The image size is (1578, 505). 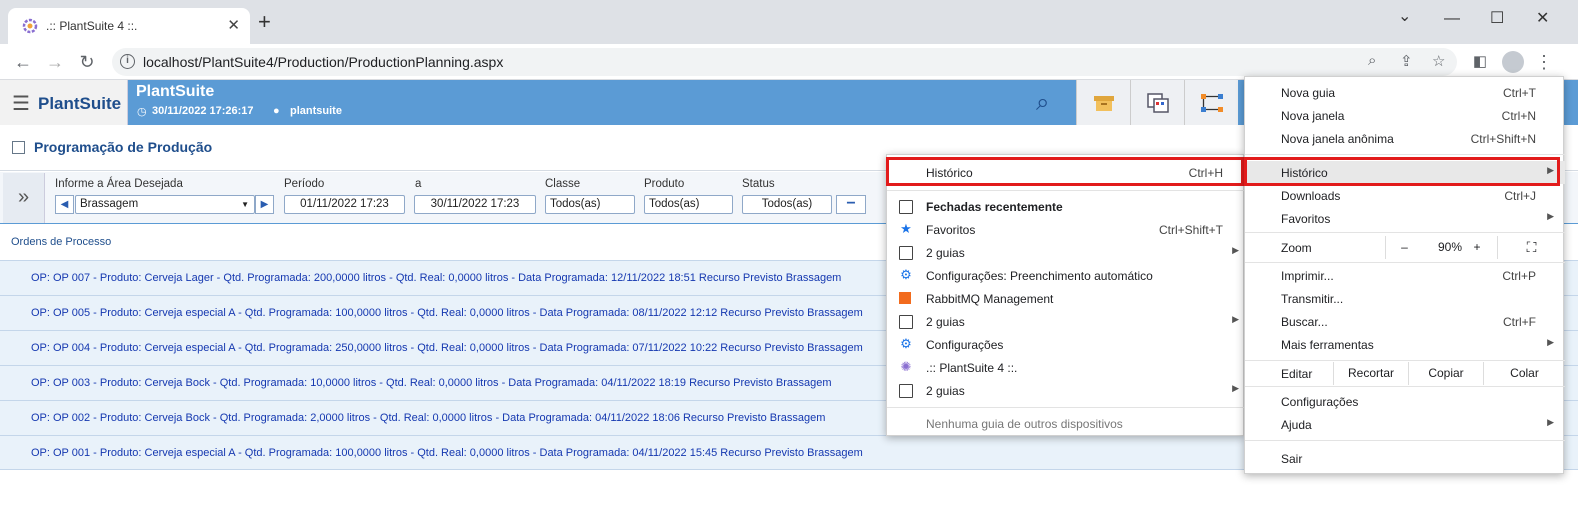 What do you see at coordinates (165, 204) in the screenshot?
I see `area-select: Brassagem ▼` at bounding box center [165, 204].